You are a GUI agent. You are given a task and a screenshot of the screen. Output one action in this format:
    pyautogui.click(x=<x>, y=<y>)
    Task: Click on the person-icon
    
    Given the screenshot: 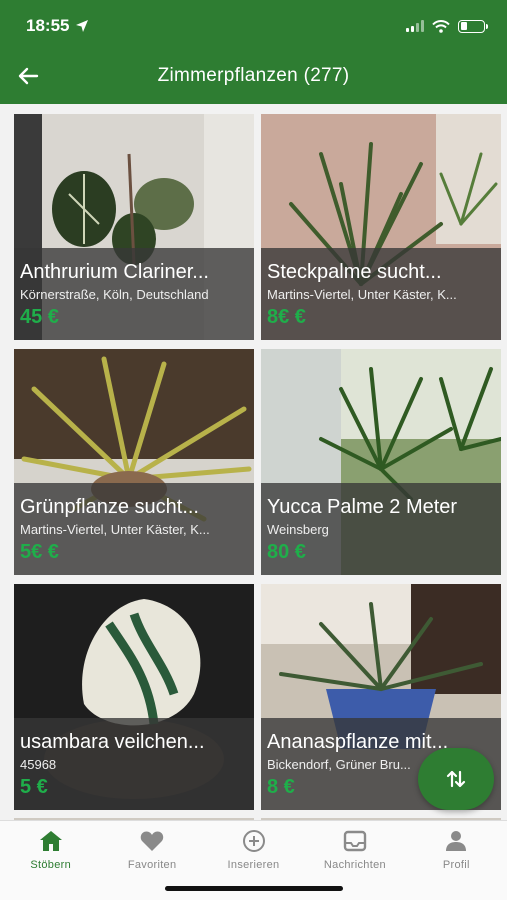 What is the action you would take?
    pyautogui.click(x=456, y=841)
    